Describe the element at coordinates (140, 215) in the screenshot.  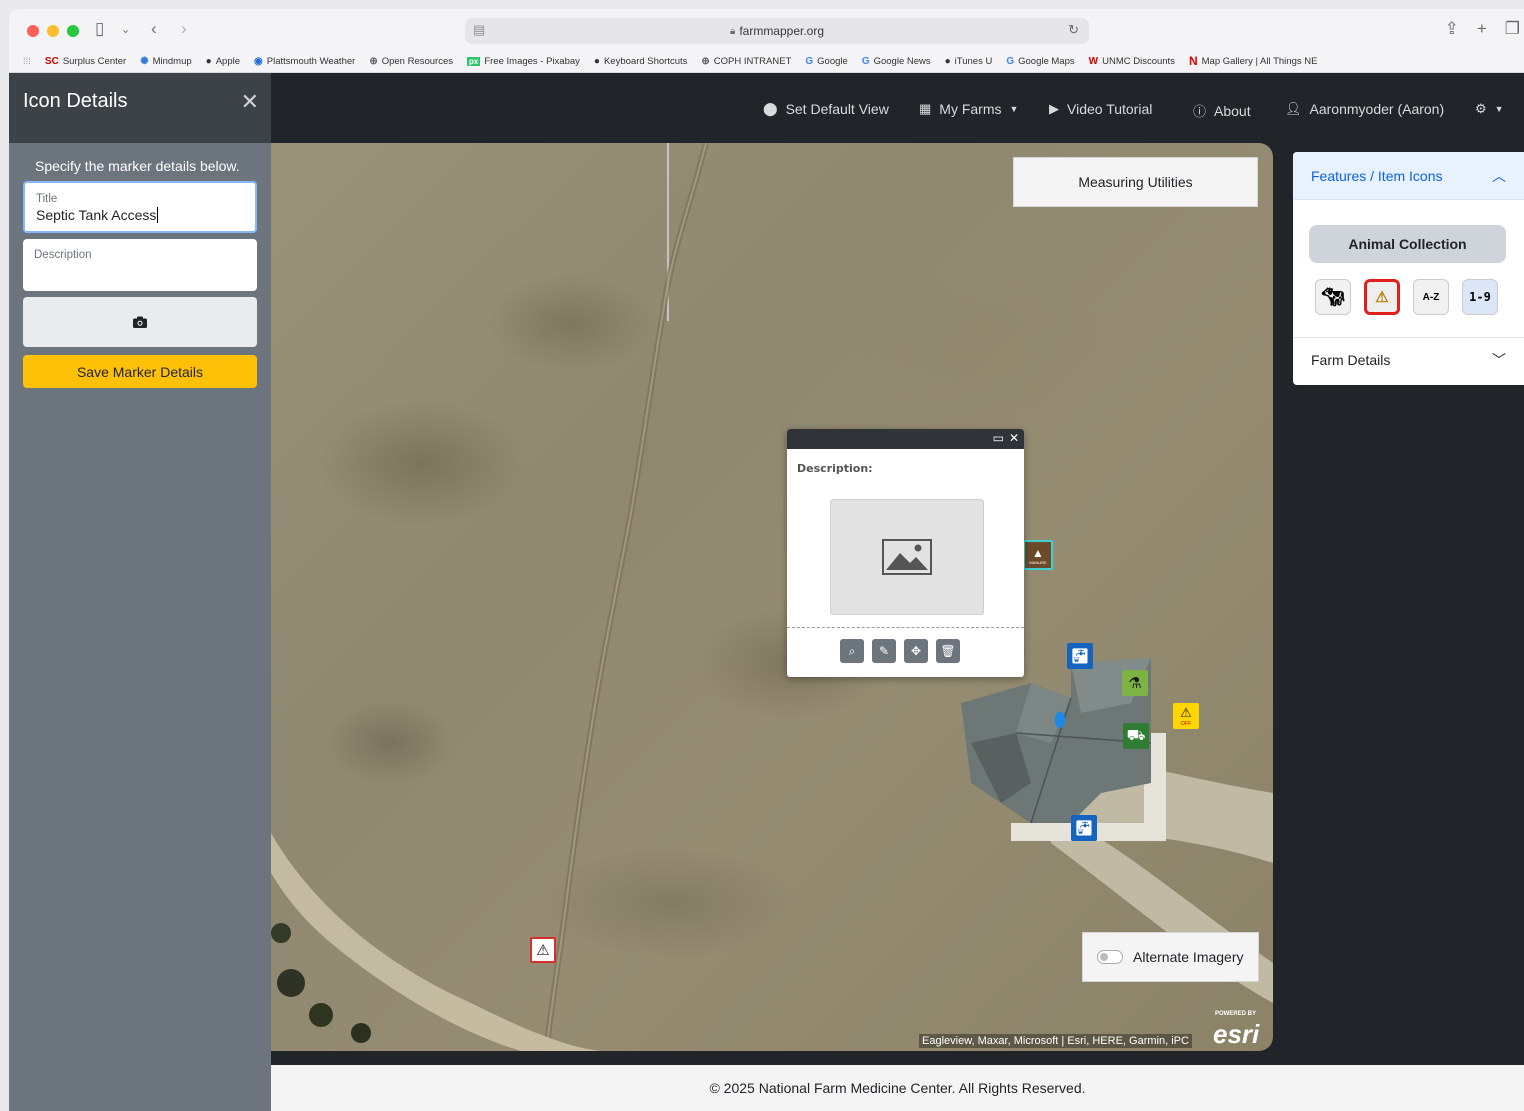
I see `title-input: Septic Tank Access` at that location.